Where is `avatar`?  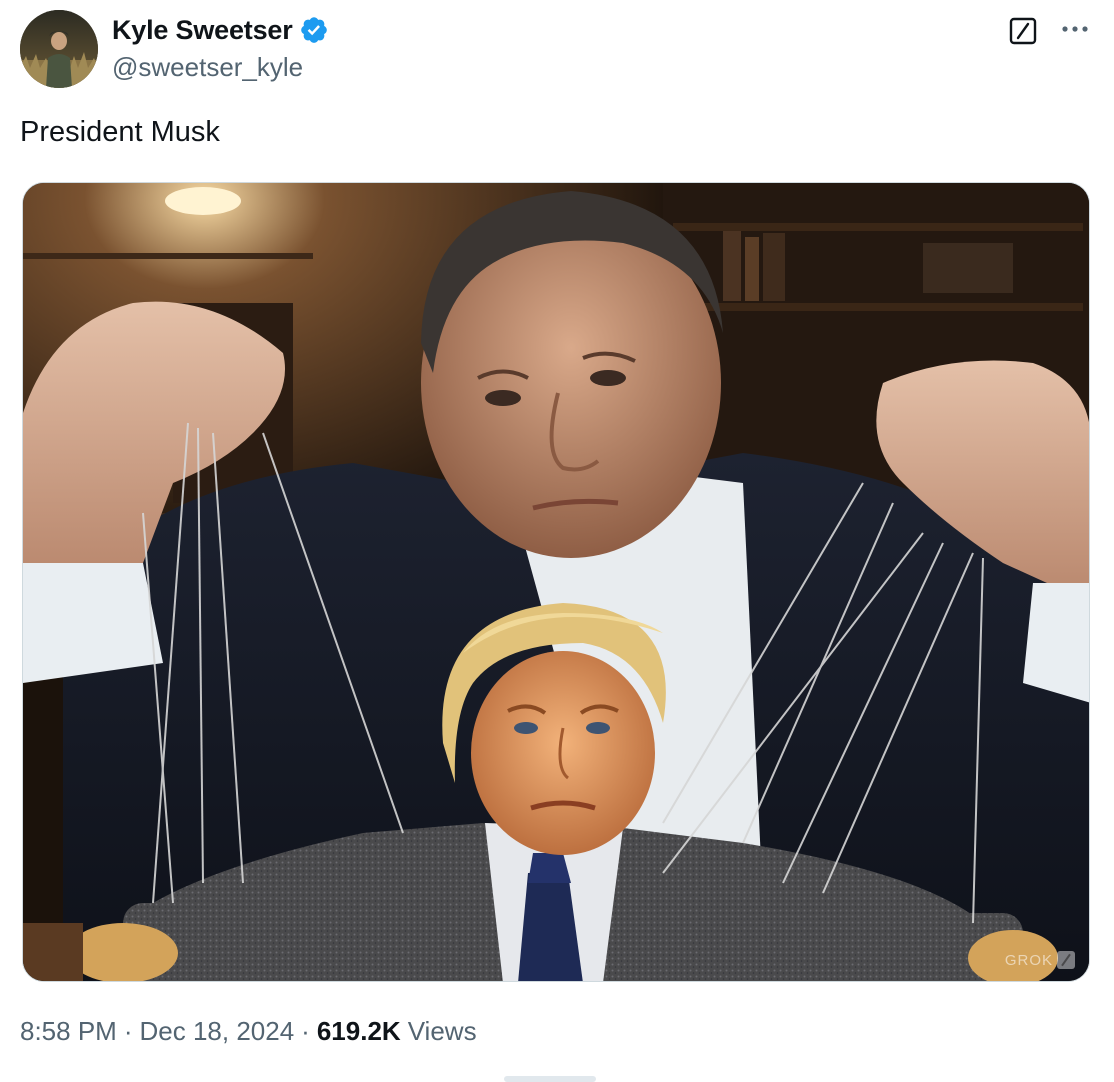
avatar is located at coordinates (59, 49).